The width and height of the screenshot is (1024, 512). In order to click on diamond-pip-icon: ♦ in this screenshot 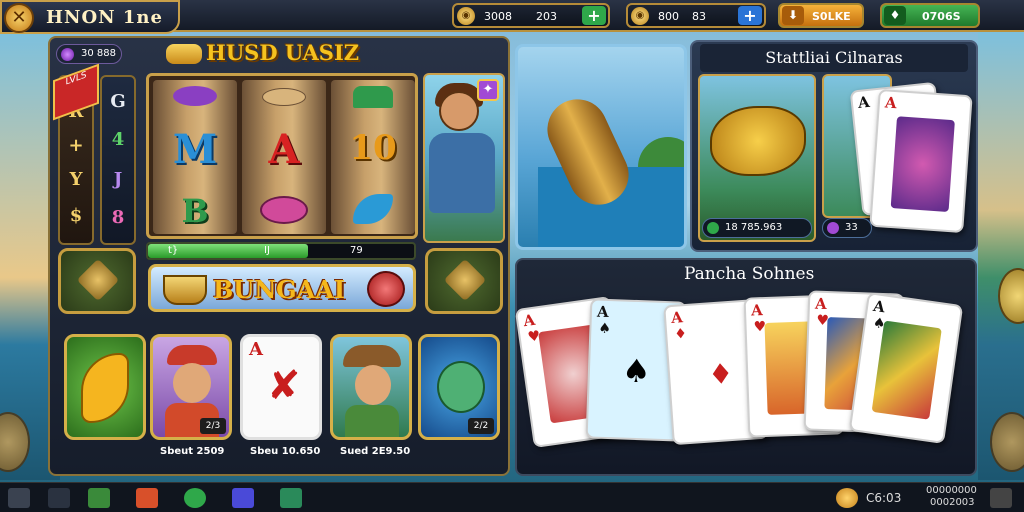, I will do `click(721, 374)`.